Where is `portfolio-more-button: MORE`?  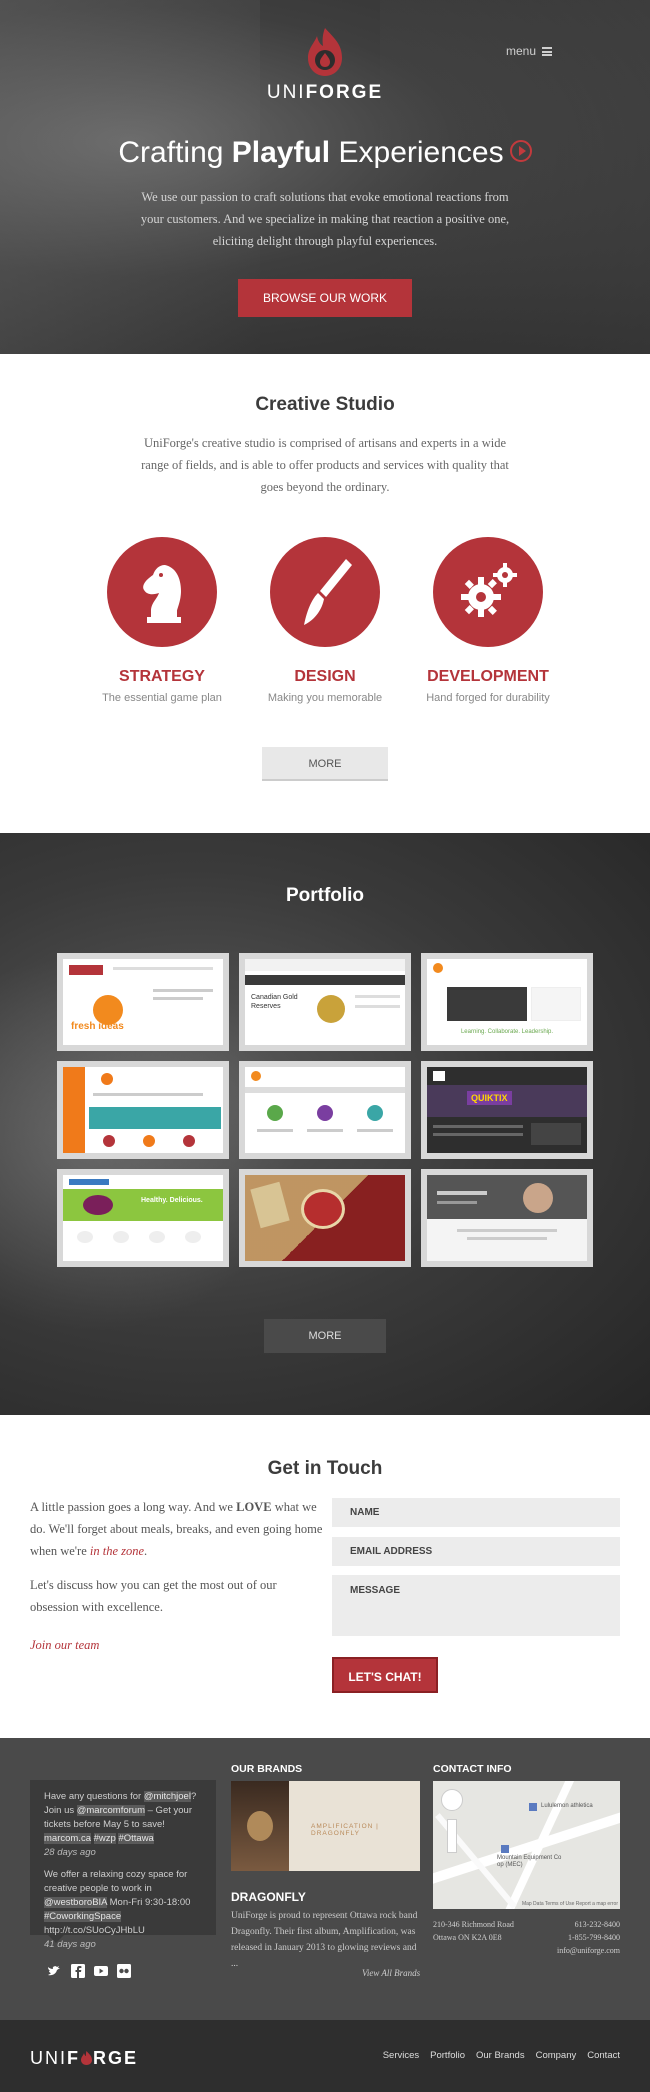
portfolio-more-button: MORE is located at coordinates (325, 1336).